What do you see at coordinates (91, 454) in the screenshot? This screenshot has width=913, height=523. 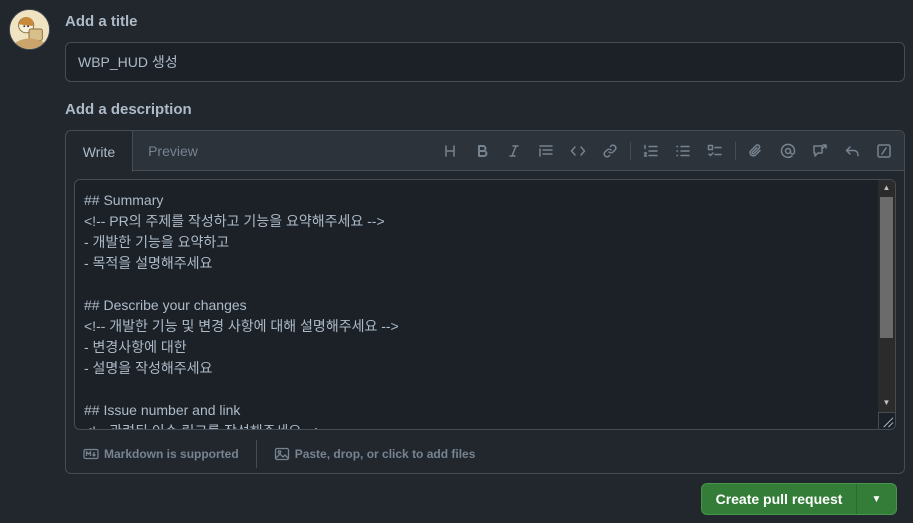 I see `markdown-icon` at bounding box center [91, 454].